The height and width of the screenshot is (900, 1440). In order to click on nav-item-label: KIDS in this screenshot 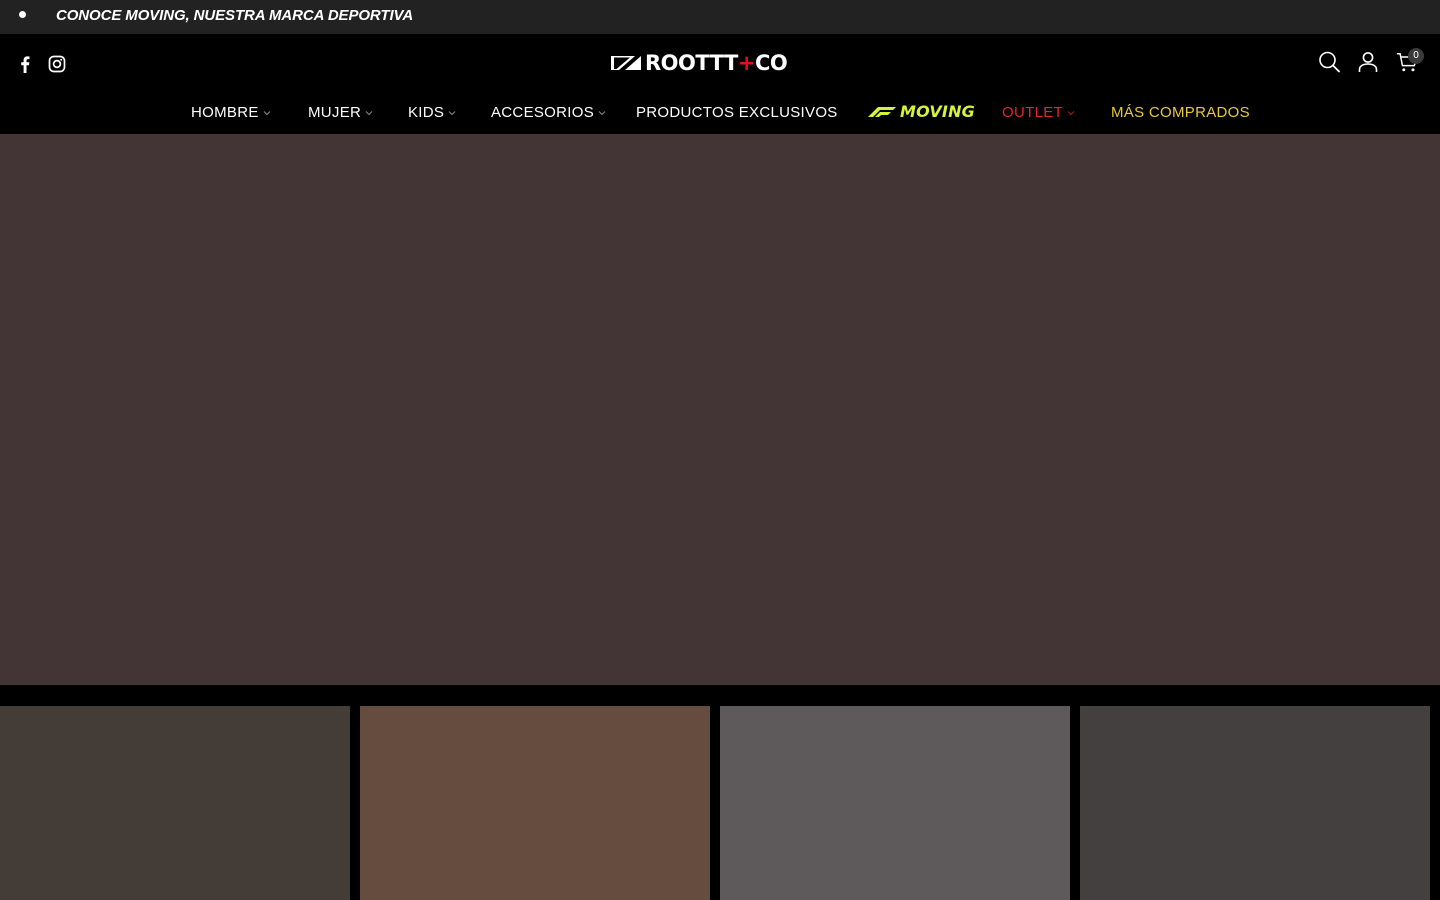, I will do `click(426, 112)`.